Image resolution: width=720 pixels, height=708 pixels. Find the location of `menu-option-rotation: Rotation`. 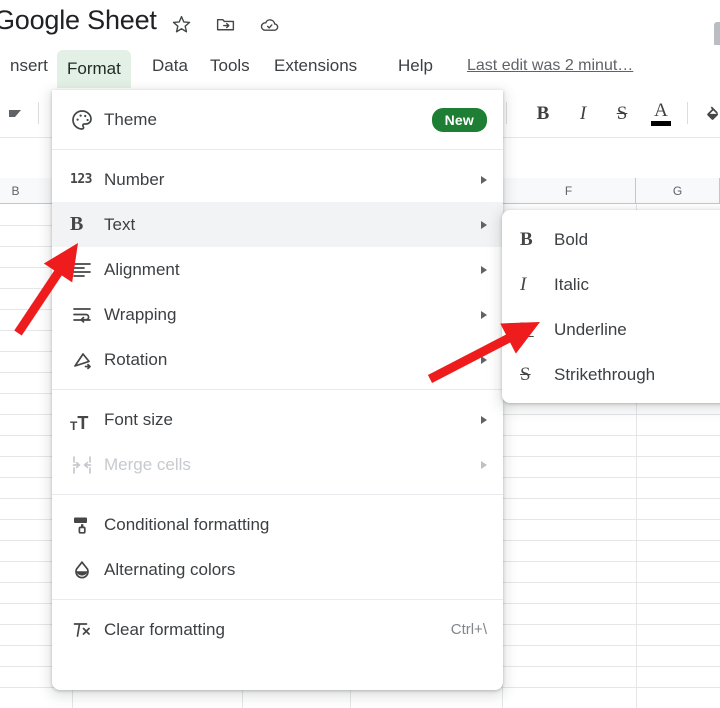

menu-option-rotation: Rotation is located at coordinates (277, 359).